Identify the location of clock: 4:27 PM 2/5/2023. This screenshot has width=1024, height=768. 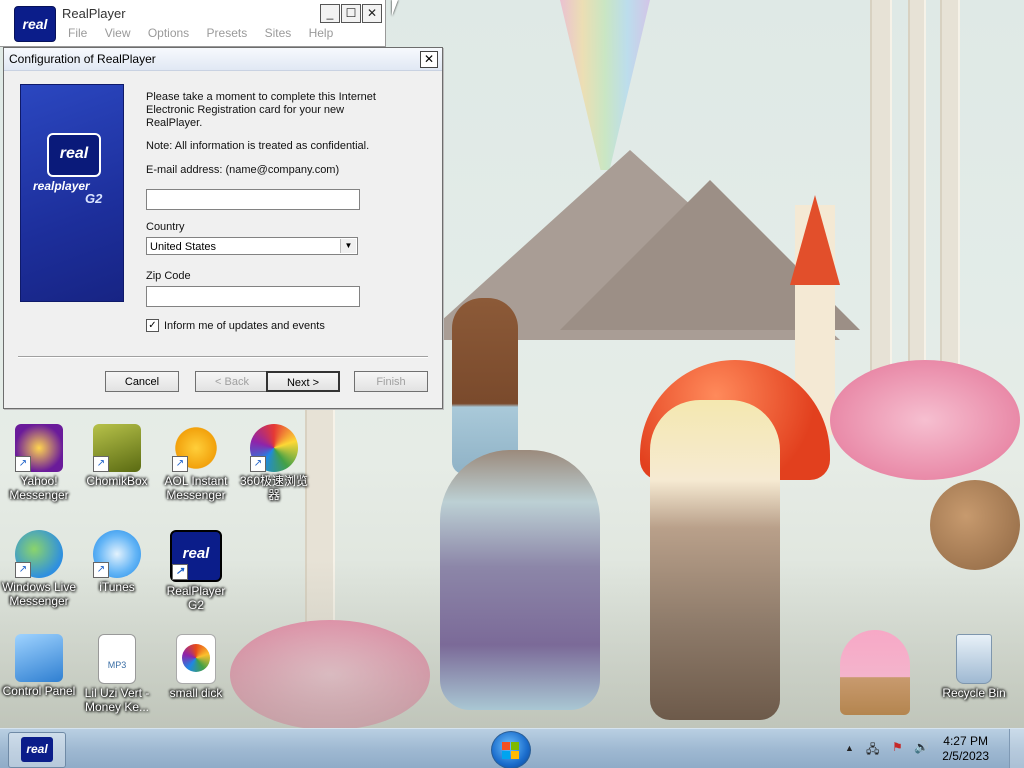
(965, 749).